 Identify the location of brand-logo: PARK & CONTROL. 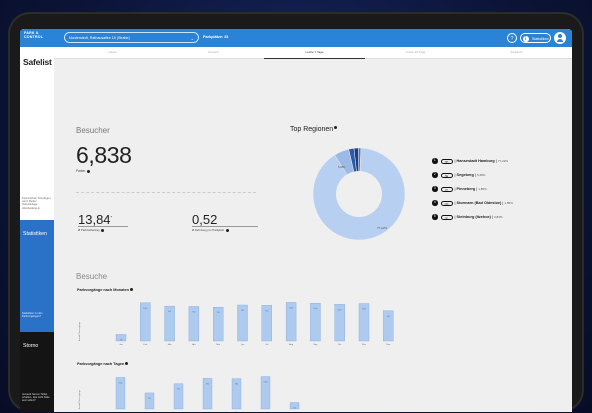
(33, 35).